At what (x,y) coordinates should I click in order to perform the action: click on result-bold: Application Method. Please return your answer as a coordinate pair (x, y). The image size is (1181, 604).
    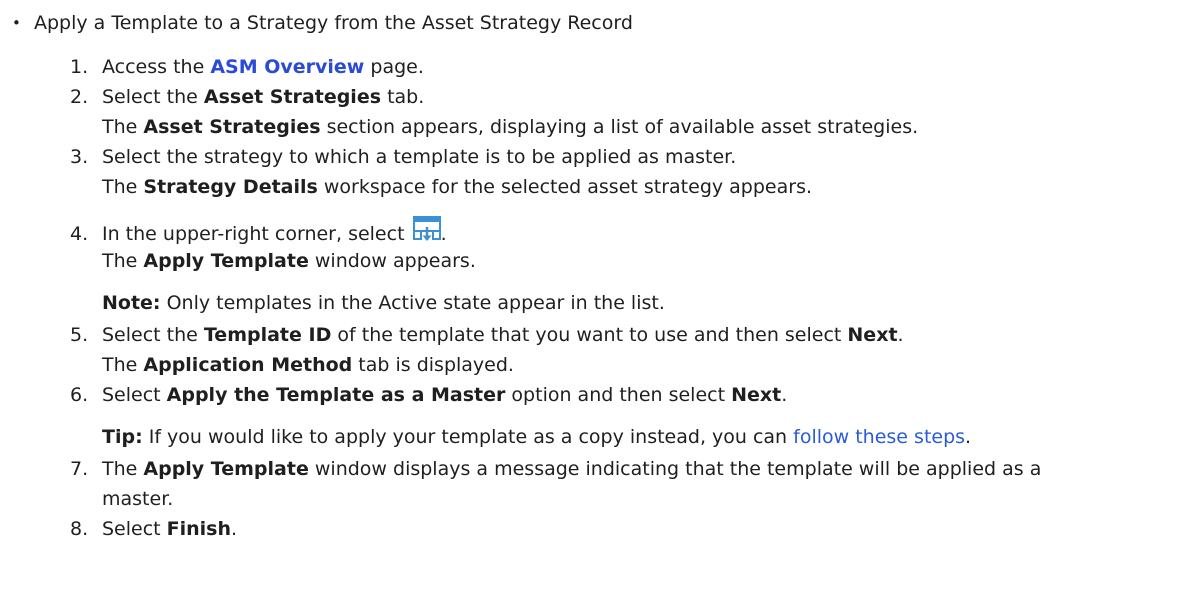
    Looking at the image, I should click on (248, 365).